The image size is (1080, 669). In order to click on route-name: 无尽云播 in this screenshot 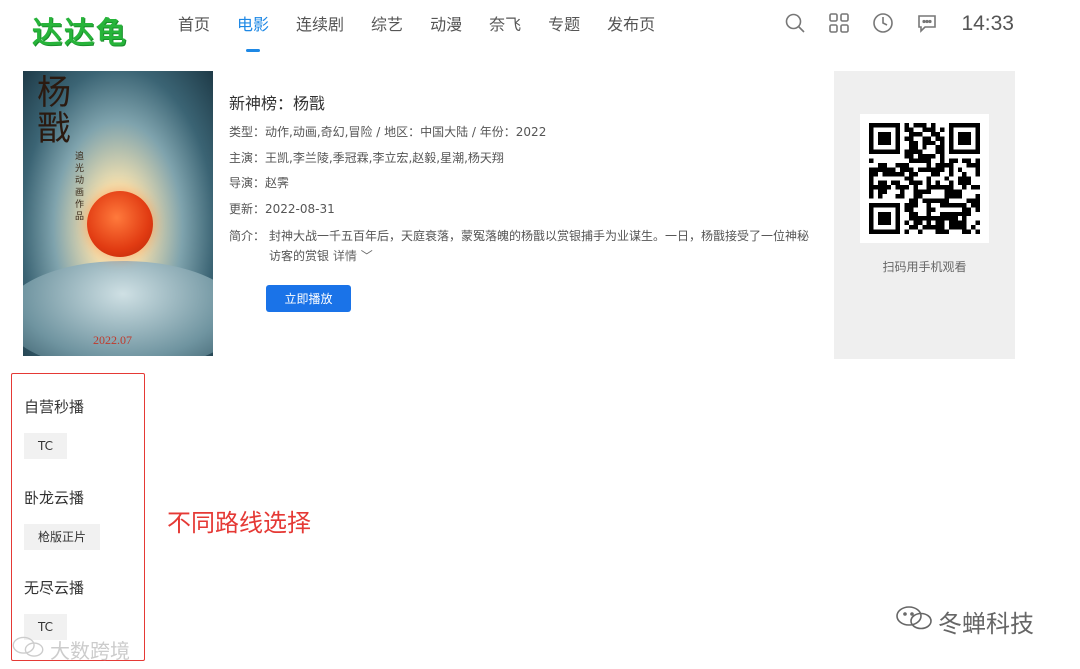, I will do `click(54, 588)`.